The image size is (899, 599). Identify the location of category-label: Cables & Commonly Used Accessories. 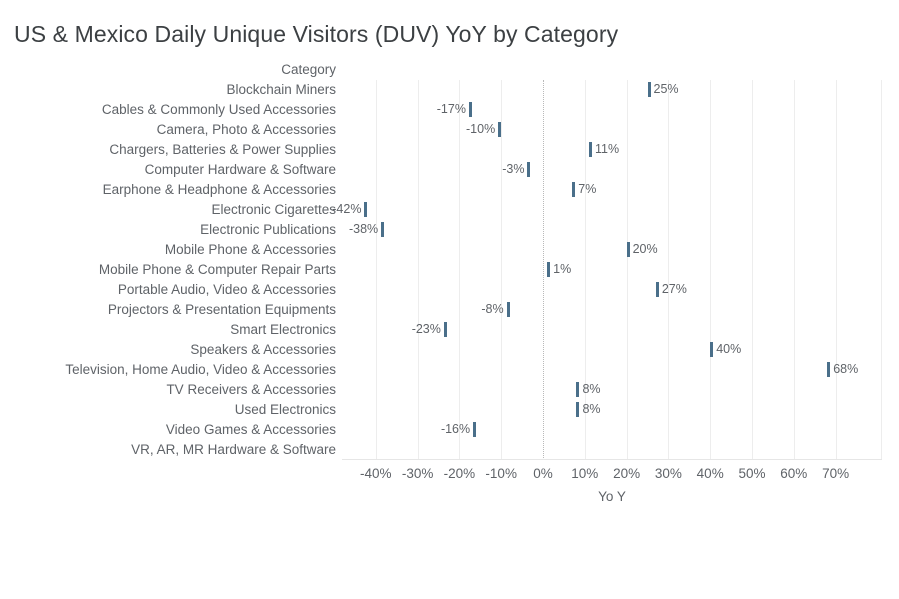
(218, 109).